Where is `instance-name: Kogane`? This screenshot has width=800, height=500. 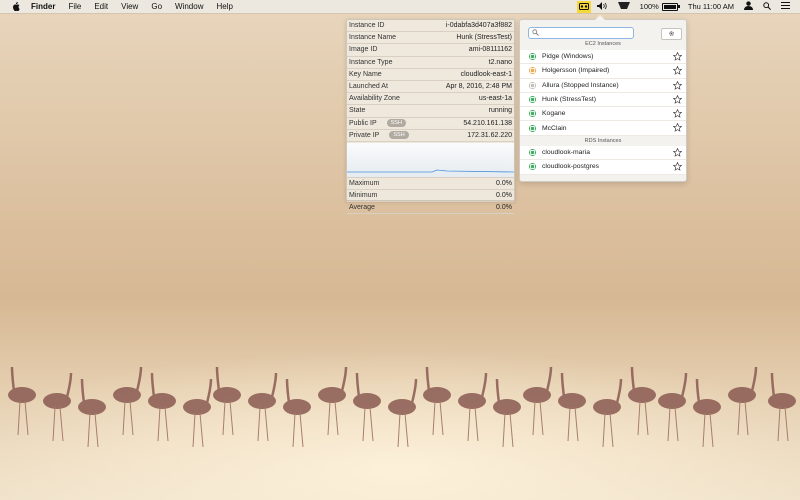
instance-name: Kogane is located at coordinates (554, 114).